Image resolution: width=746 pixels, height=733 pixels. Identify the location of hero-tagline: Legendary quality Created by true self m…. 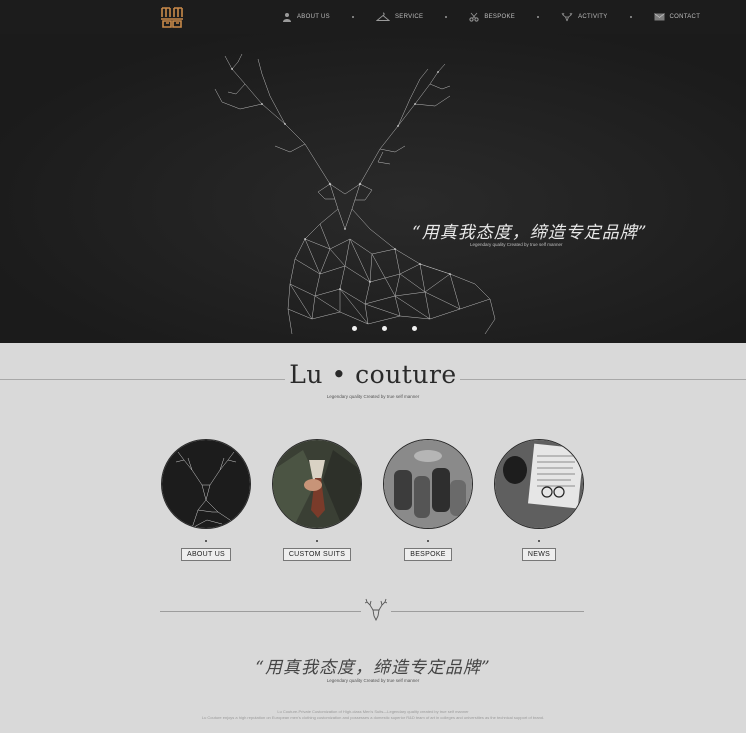
(516, 244).